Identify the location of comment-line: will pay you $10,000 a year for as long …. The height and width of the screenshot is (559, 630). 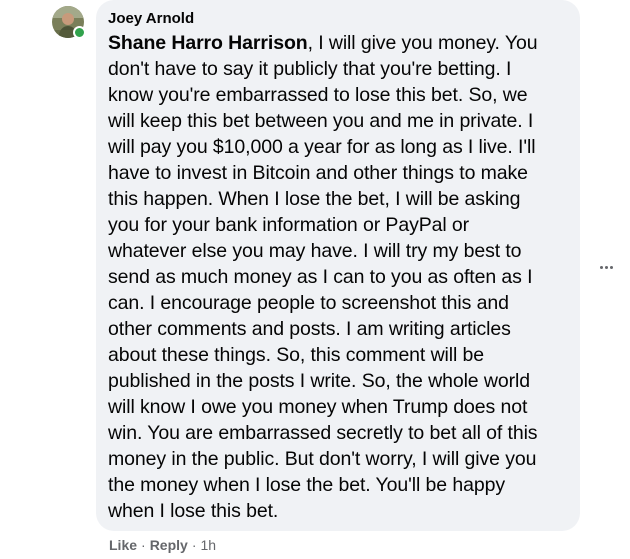
(322, 147).